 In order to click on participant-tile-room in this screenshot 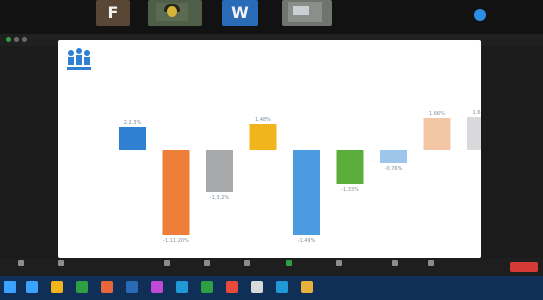, I will do `click(307, 13)`.